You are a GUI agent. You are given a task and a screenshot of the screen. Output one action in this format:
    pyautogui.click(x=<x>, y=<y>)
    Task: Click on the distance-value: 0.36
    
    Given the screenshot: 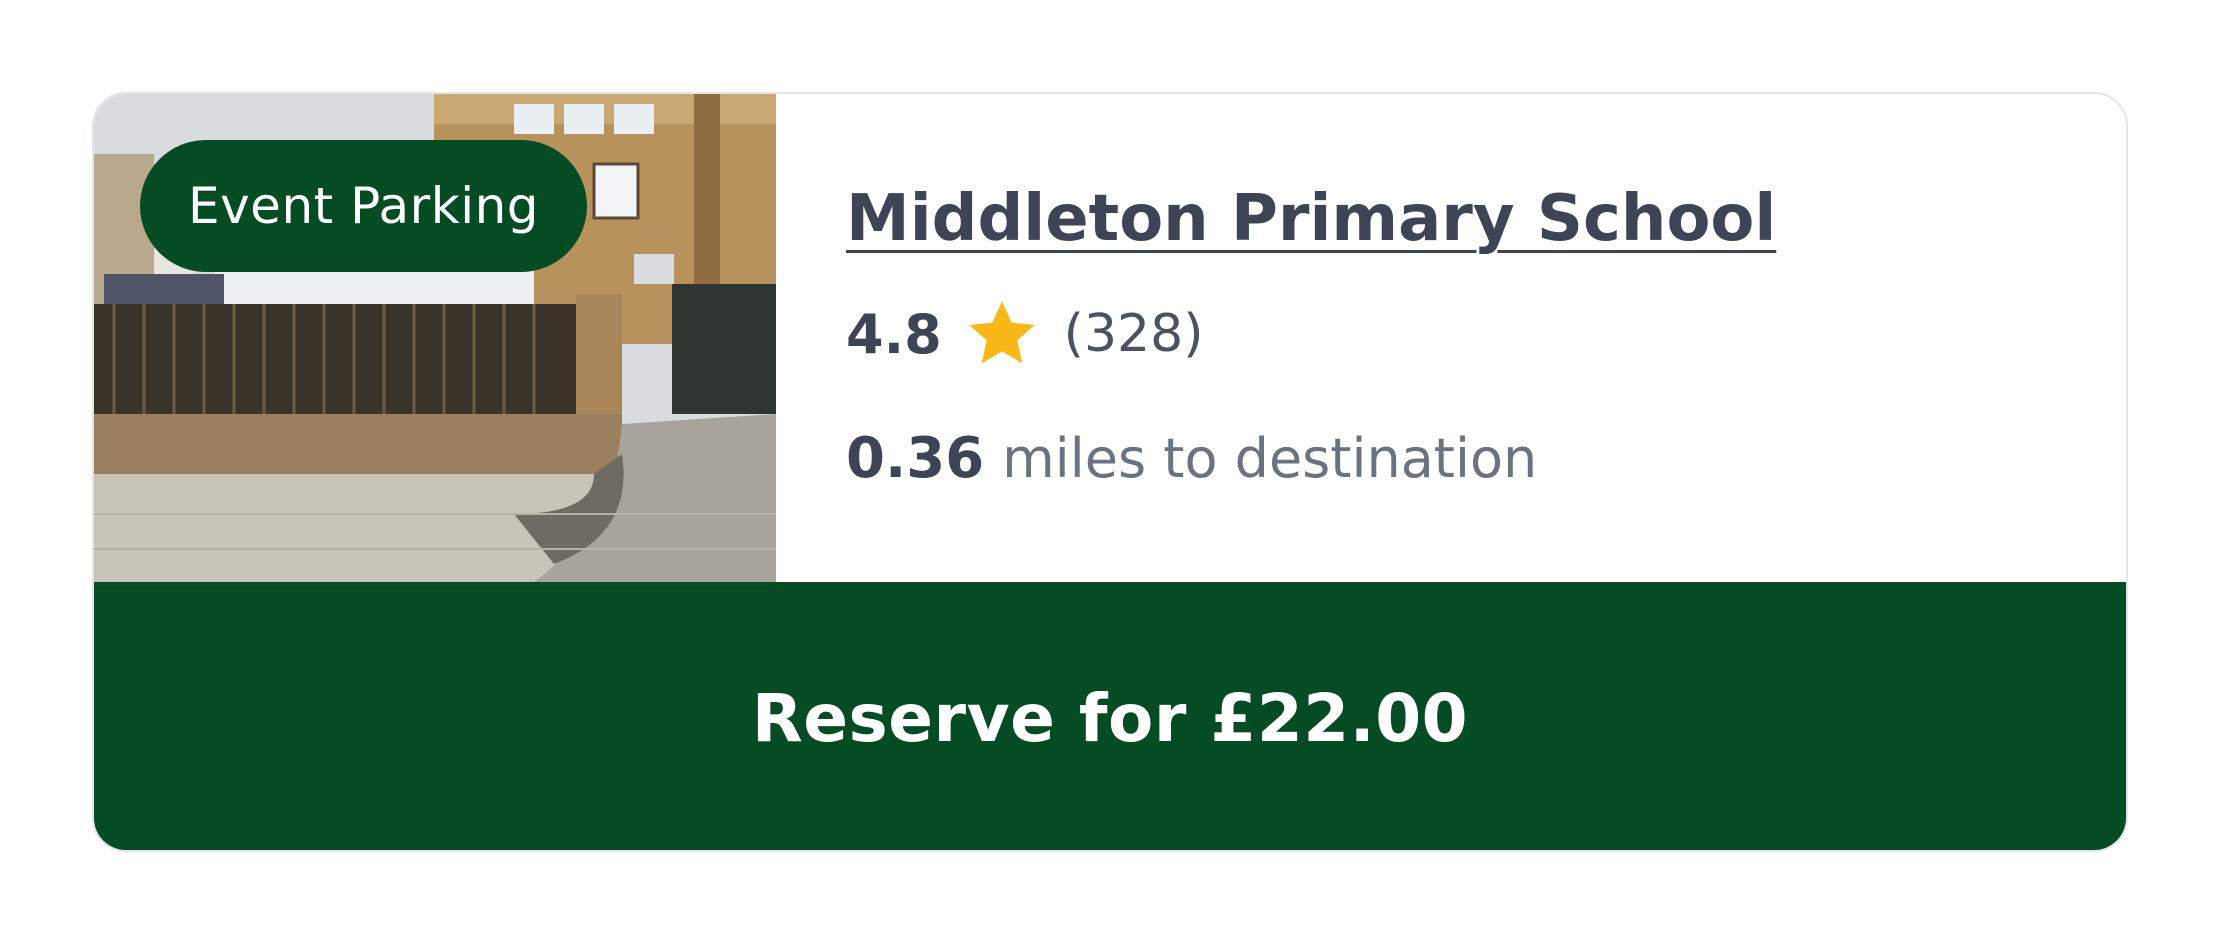 What is the action you would take?
    pyautogui.click(x=915, y=458)
    